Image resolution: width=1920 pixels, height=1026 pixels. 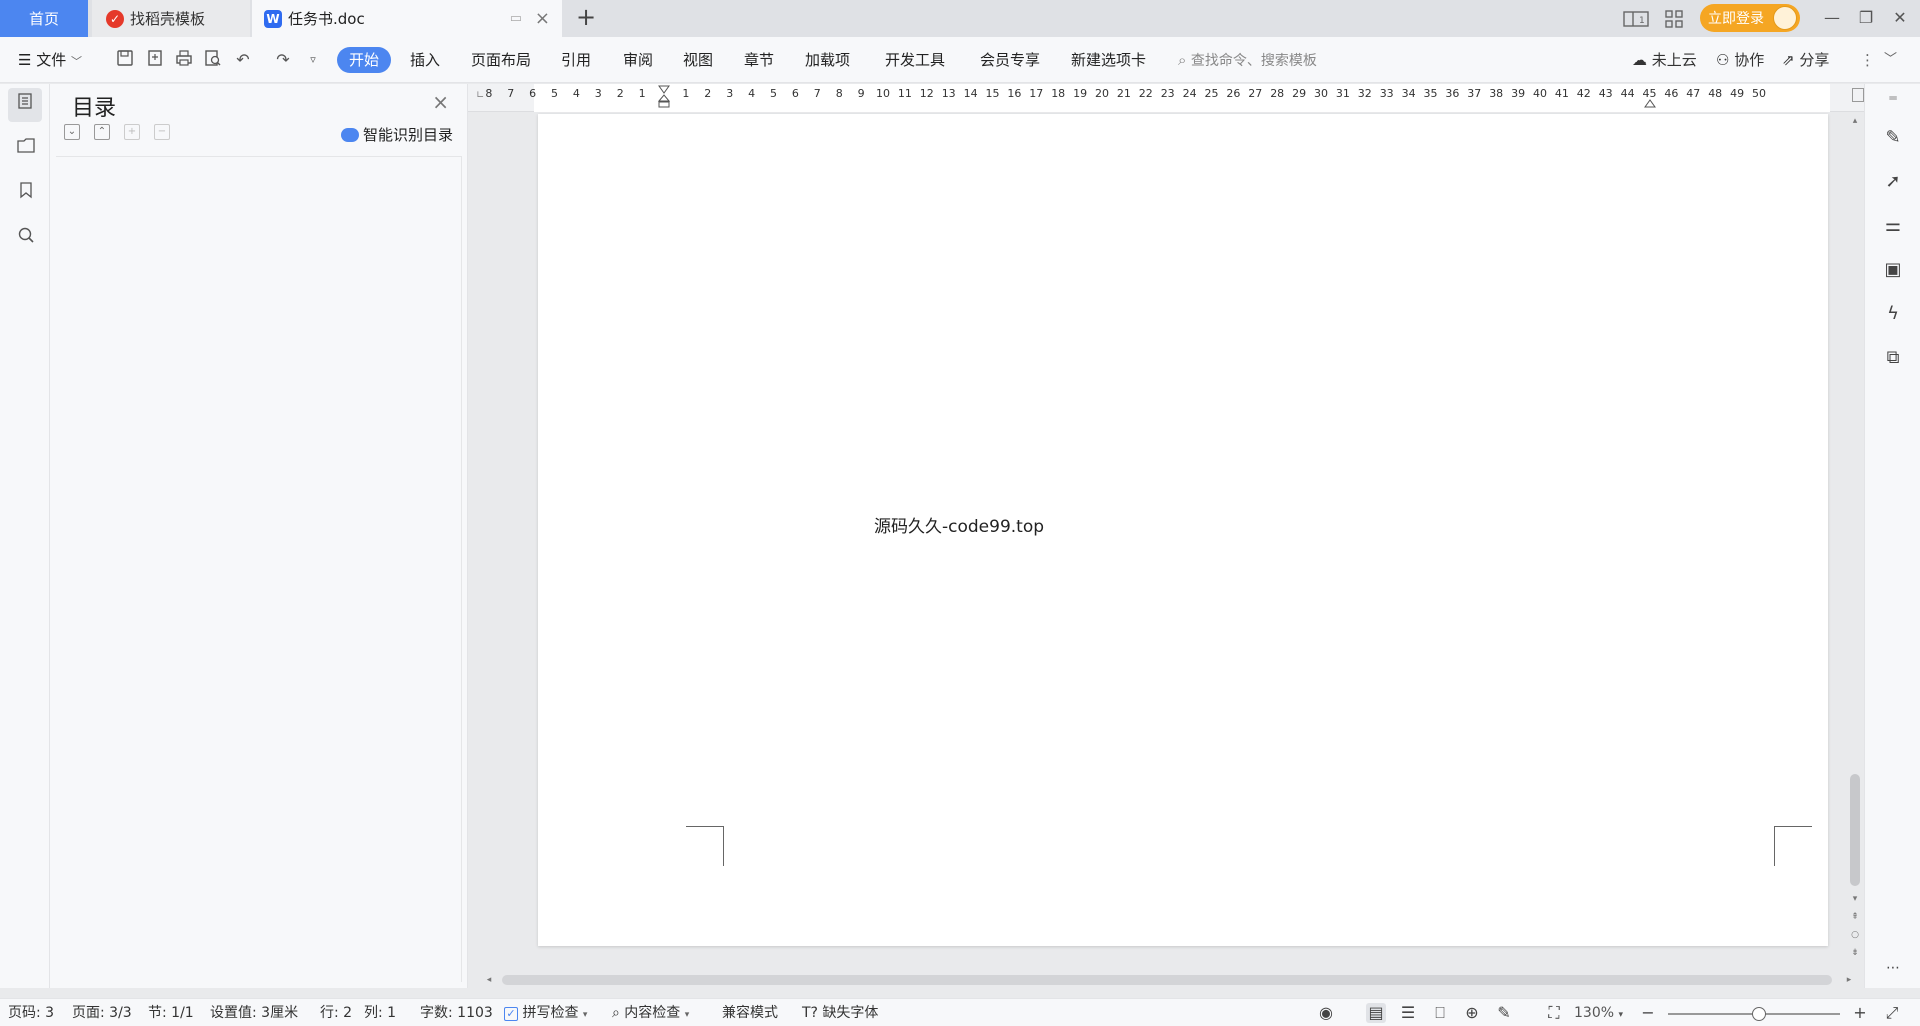 What do you see at coordinates (456, 1013) in the screenshot?
I see `status-word-count: 字数: 1103` at bounding box center [456, 1013].